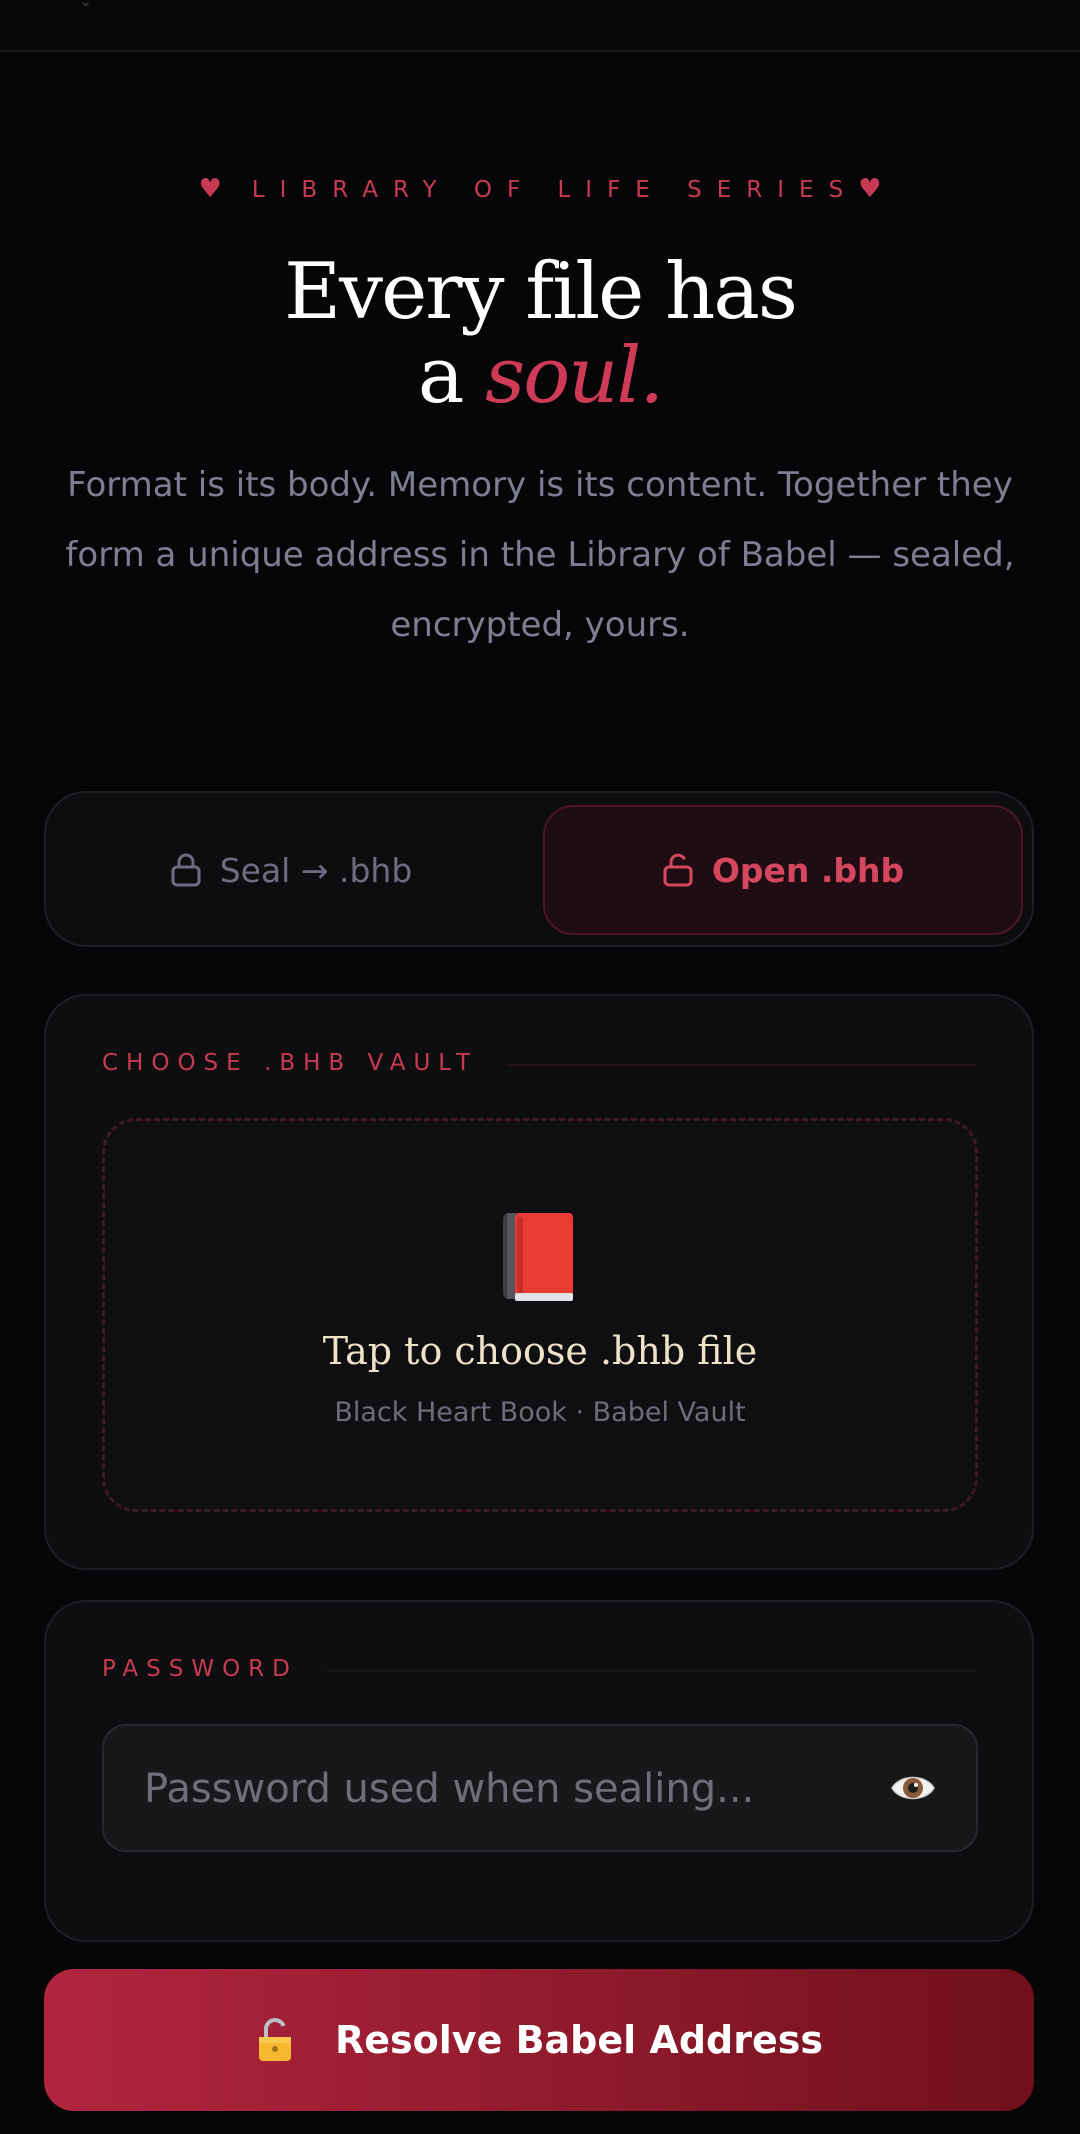 The height and width of the screenshot is (2134, 1080). Describe the element at coordinates (541, 292) in the screenshot. I see `title-line-1: Every file has` at that location.